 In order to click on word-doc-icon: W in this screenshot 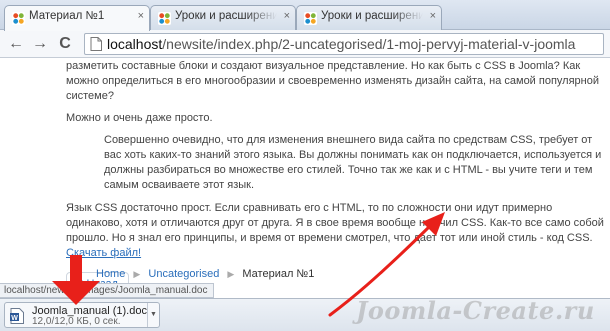, I will do `click(17, 316)`.